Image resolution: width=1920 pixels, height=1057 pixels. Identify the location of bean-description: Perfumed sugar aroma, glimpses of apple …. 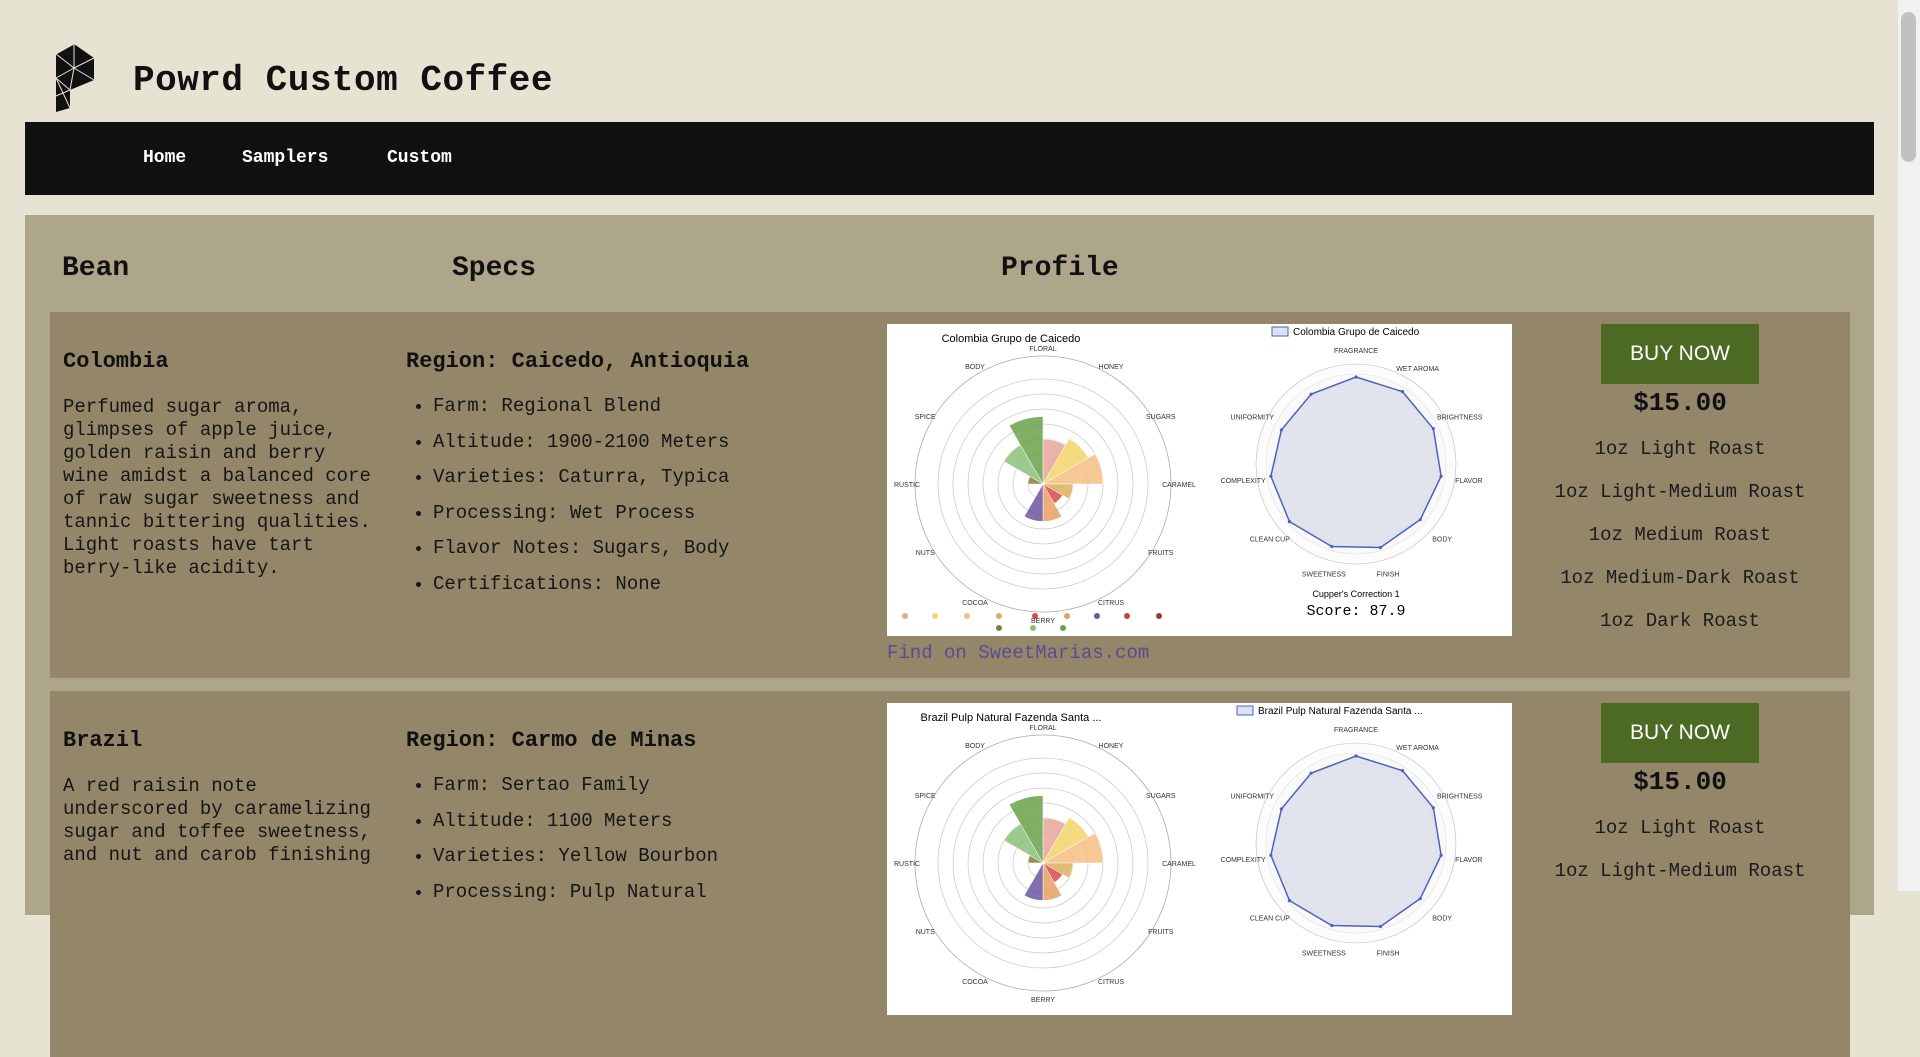
(217, 487).